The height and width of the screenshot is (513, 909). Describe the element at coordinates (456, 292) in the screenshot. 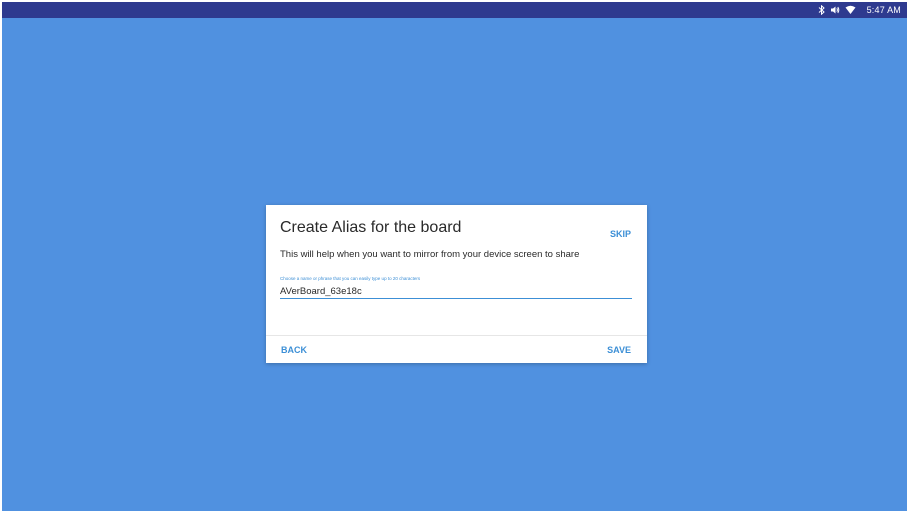

I see `alias-input` at that location.